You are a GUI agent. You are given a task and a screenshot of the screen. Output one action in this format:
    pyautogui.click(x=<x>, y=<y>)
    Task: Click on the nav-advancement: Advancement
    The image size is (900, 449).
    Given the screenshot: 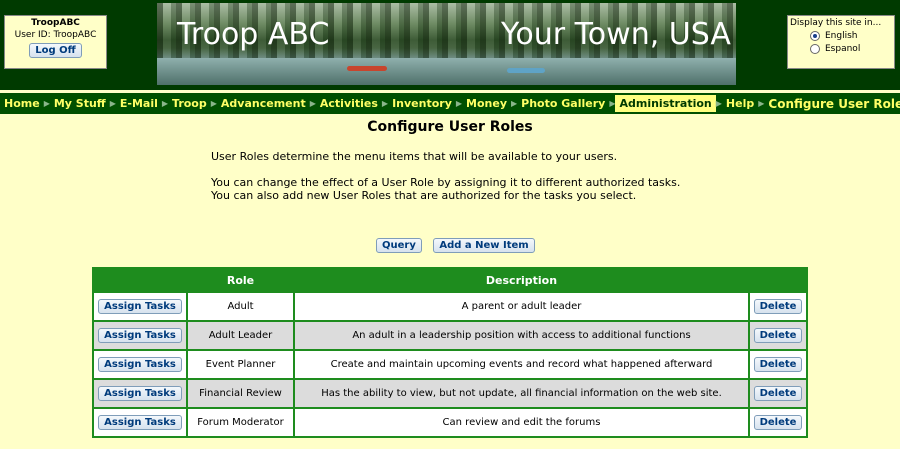 What is the action you would take?
    pyautogui.click(x=263, y=103)
    